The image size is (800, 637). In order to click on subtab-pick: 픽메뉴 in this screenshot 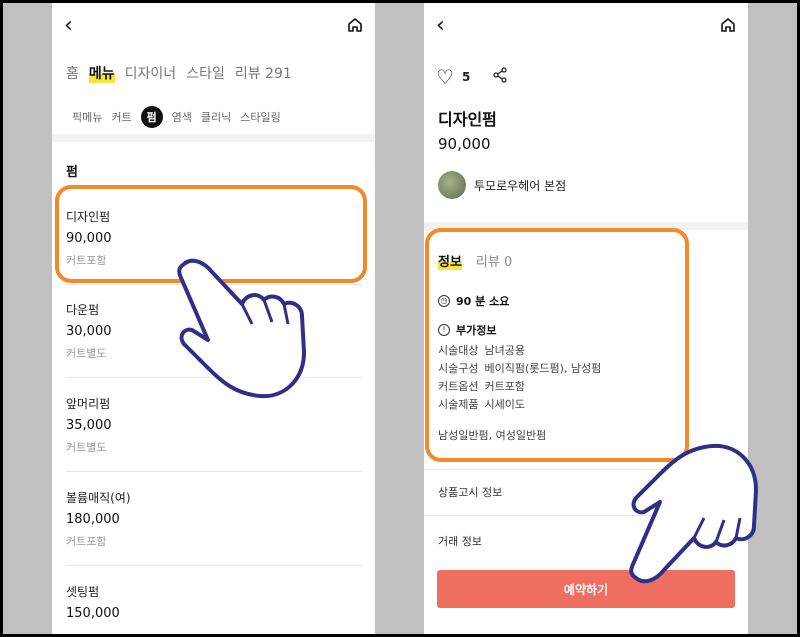, I will do `click(87, 117)`.